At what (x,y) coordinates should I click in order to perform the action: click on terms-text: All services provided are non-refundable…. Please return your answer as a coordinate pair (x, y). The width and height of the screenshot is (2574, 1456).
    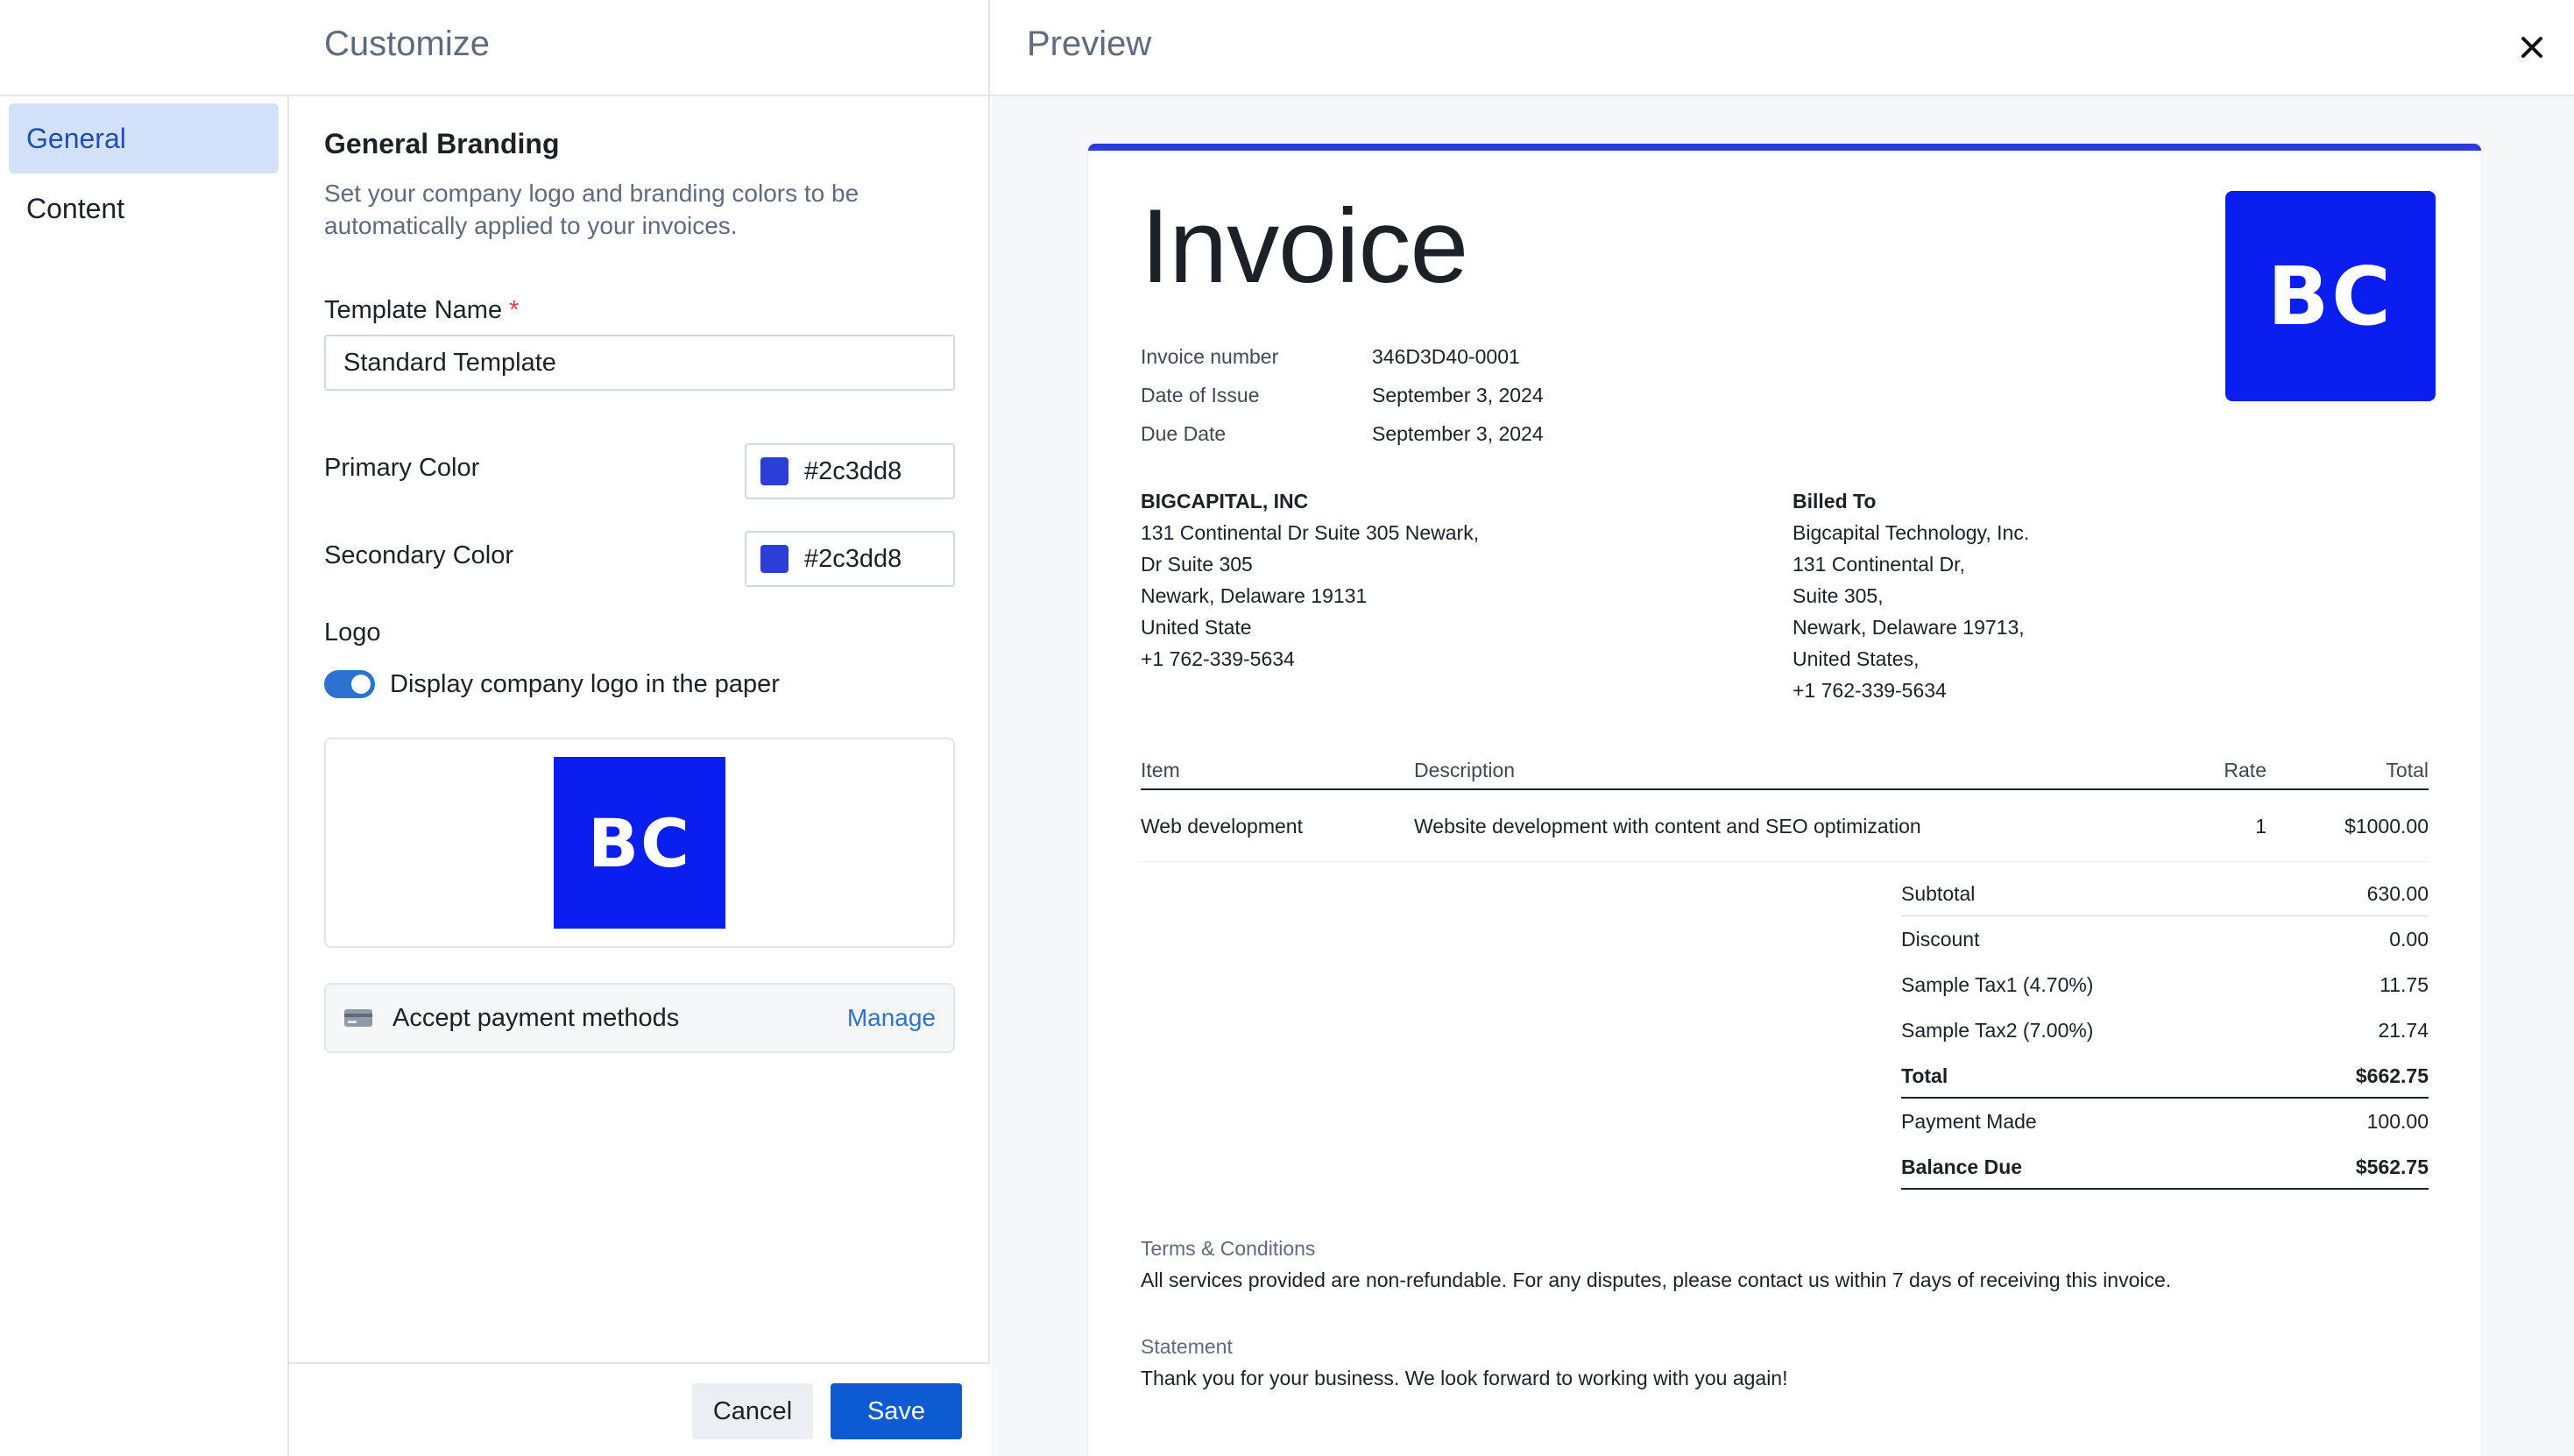
    Looking at the image, I should click on (1657, 1280).